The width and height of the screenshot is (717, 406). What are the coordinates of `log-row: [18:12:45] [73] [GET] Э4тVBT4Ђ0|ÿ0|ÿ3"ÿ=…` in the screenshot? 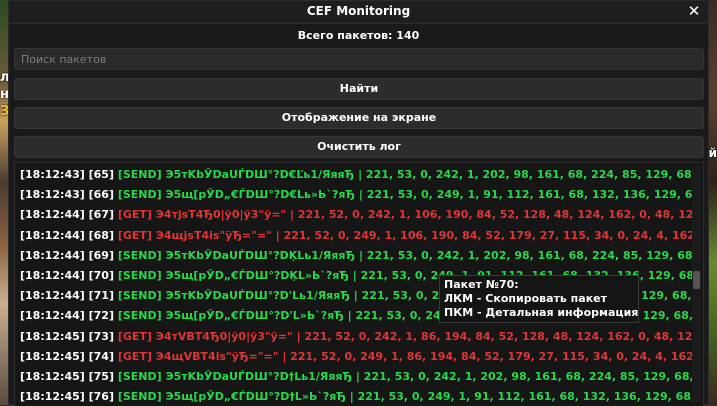 It's located at (356, 337).